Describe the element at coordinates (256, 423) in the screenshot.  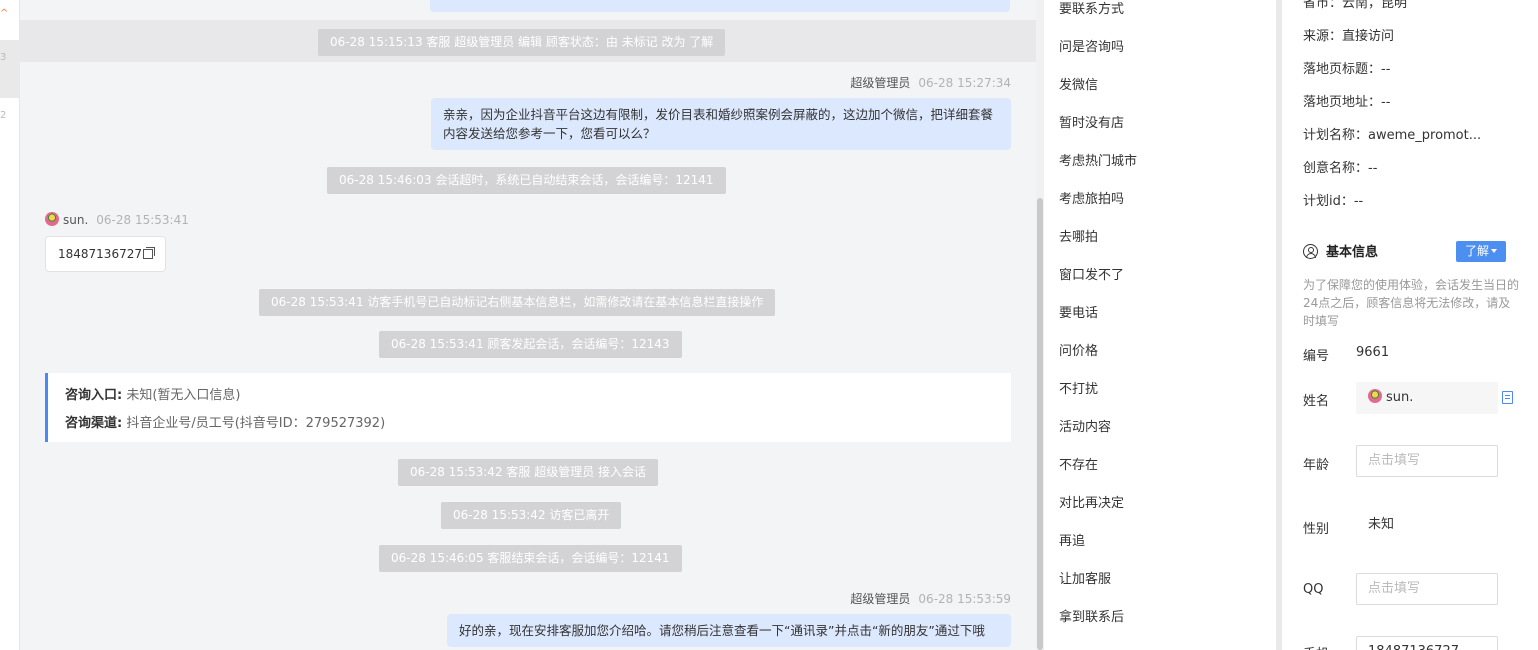
I see `channel-value: 抖音企业号/员工号(抖音号ID：279527392)` at that location.